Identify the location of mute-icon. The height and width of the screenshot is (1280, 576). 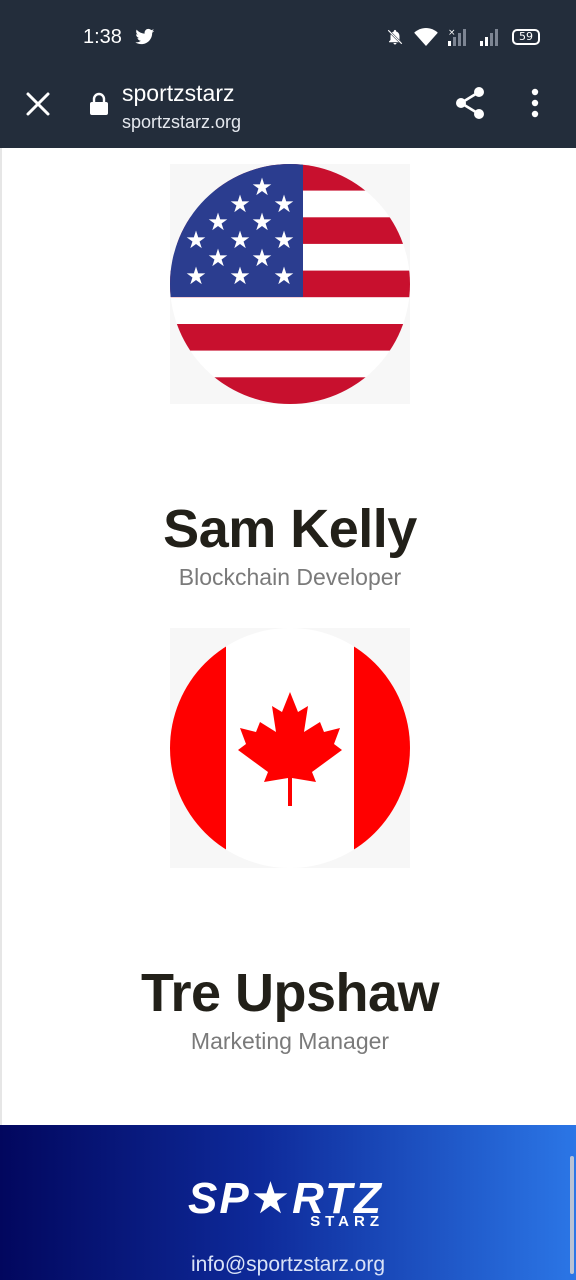
(395, 37).